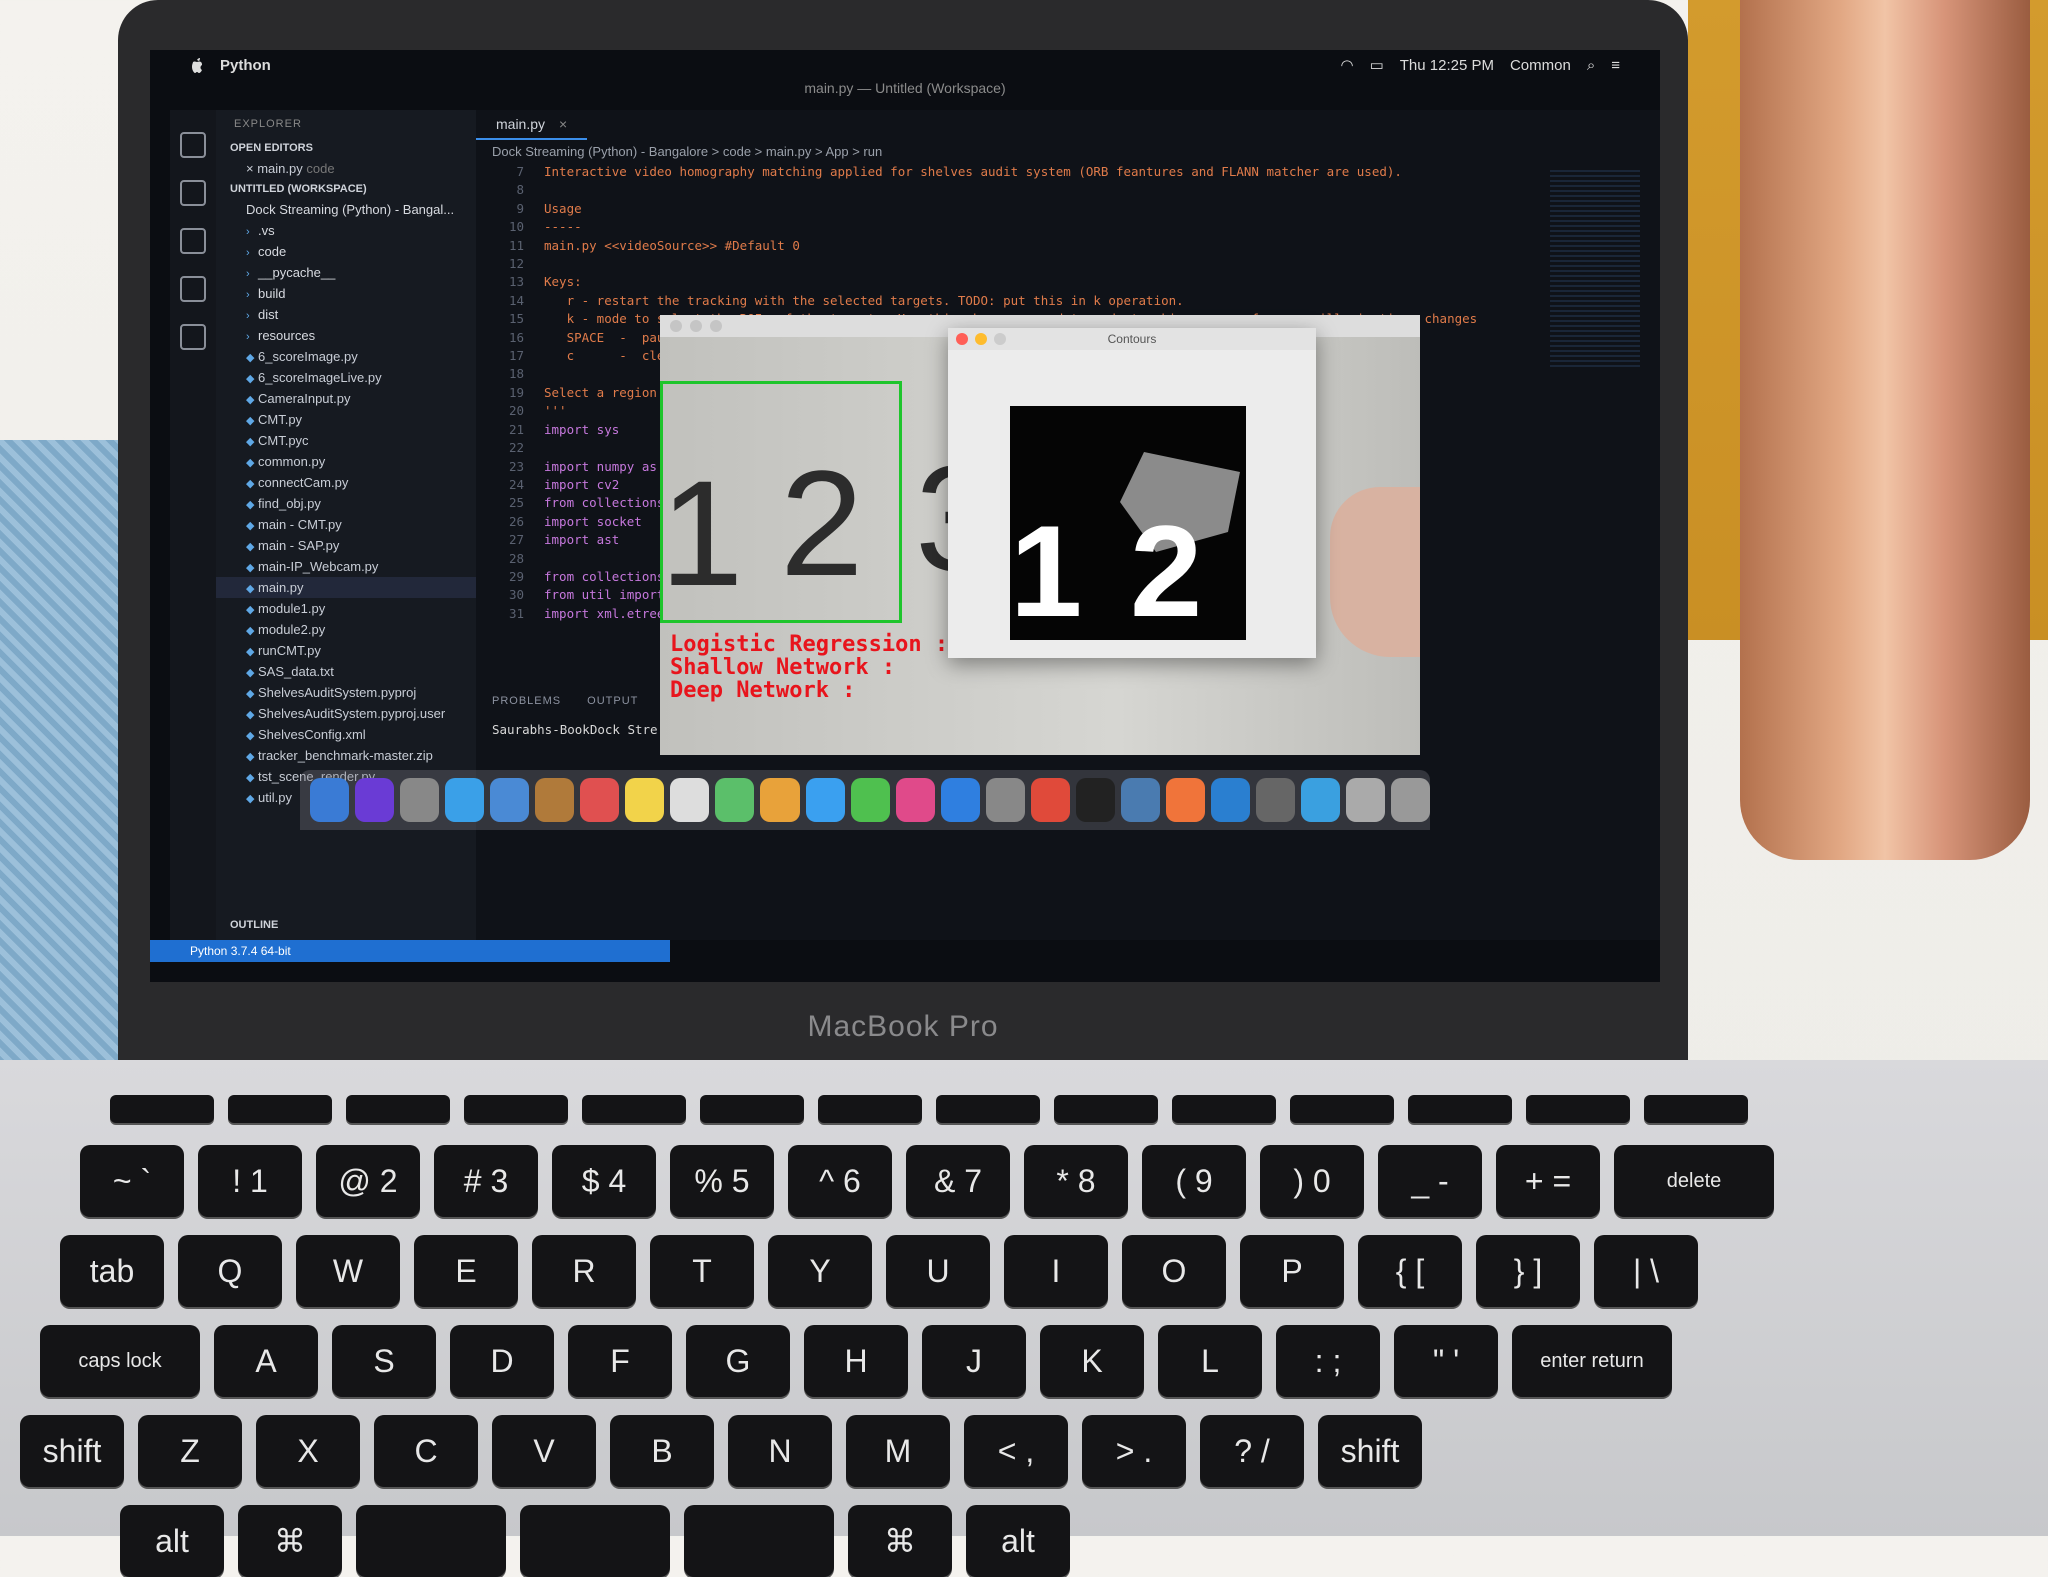 This screenshot has height=1577, width=2048. I want to click on keyboard-key: Q, so click(230, 1271).